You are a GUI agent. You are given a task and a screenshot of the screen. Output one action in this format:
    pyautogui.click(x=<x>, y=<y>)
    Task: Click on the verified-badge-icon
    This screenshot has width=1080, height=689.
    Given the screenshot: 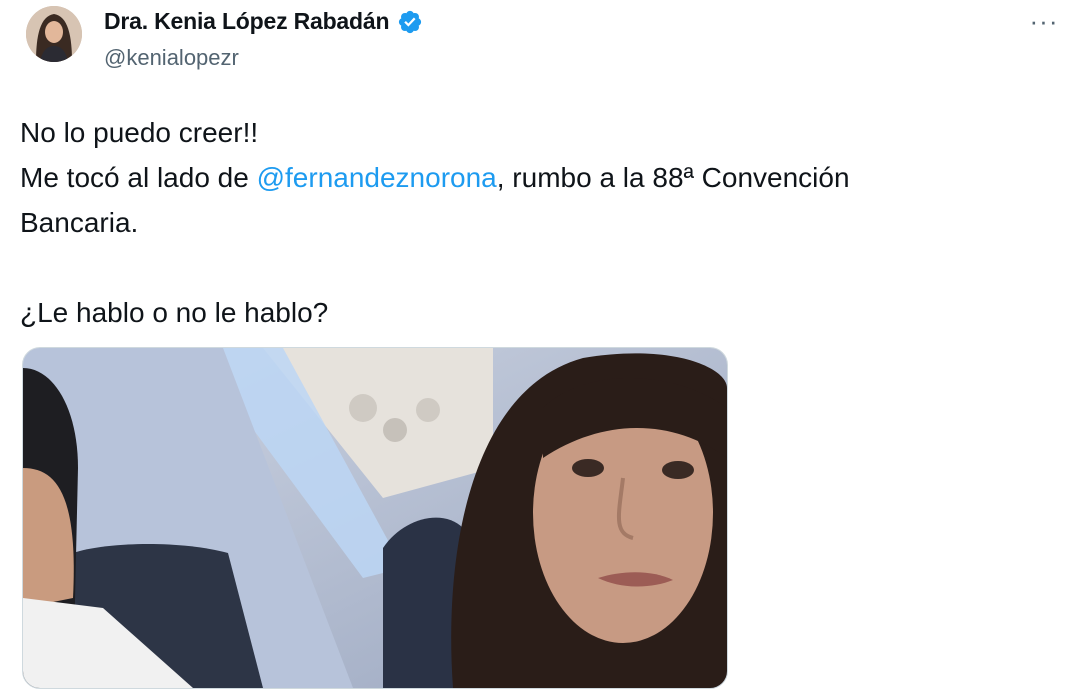 What is the action you would take?
    pyautogui.click(x=410, y=22)
    